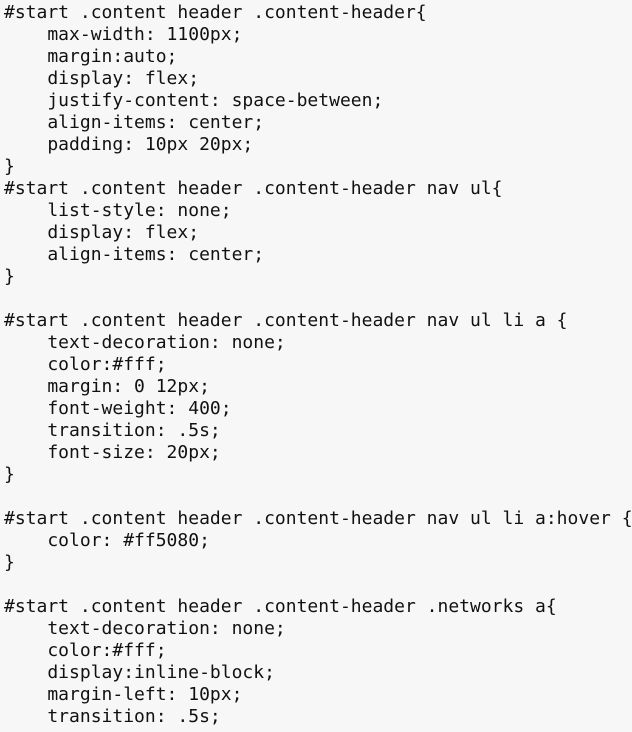 The height and width of the screenshot is (732, 632). Describe the element at coordinates (107, 386) in the screenshot. I see `code-line: margin: 0 12px;` at that location.